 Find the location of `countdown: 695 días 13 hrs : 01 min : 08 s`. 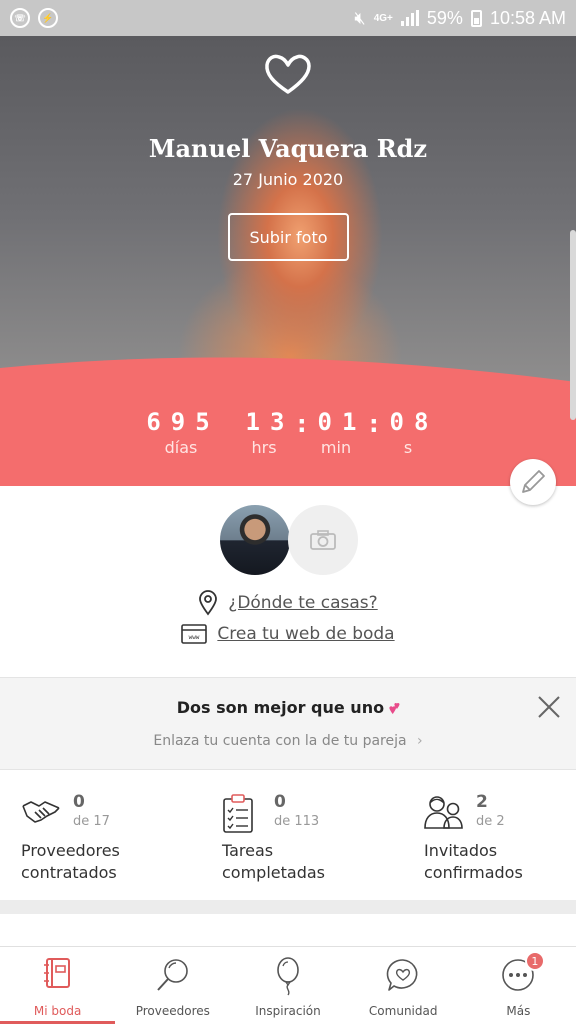

countdown: 695 días 13 hrs : 01 min : 08 s is located at coordinates (288, 447).